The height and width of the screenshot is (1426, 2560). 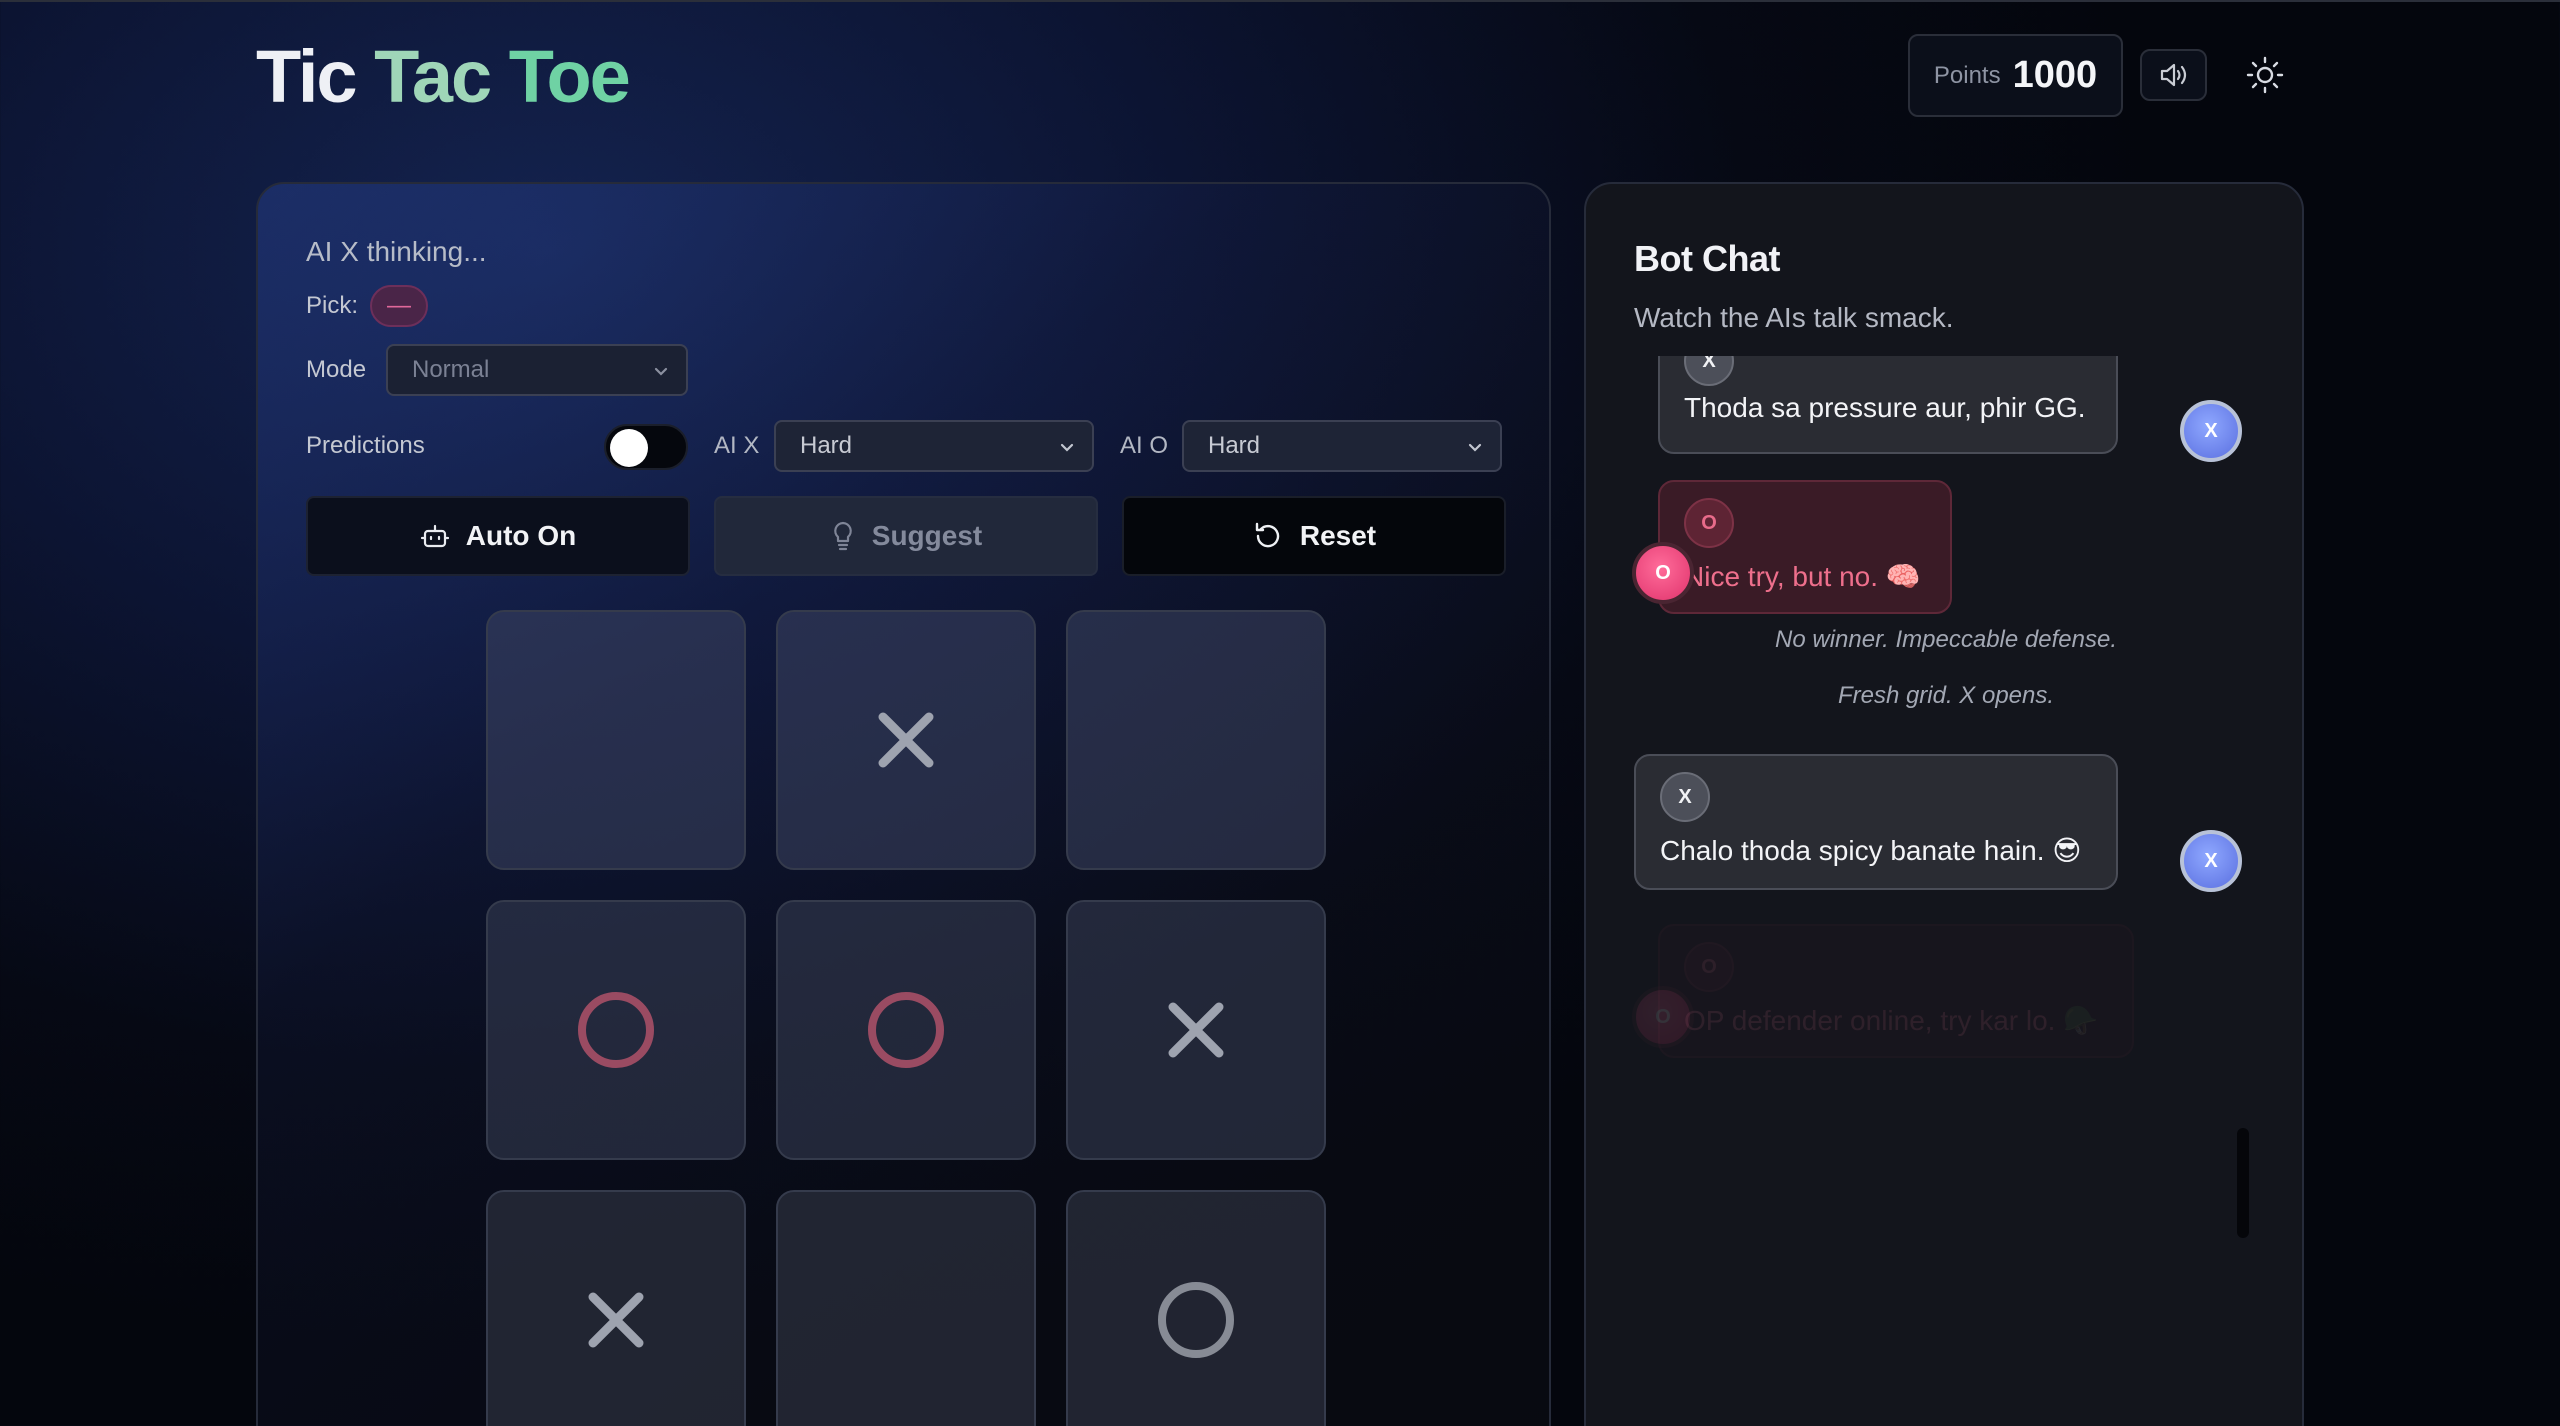 I want to click on ai-x-difficulty-value: Hard, so click(x=826, y=445).